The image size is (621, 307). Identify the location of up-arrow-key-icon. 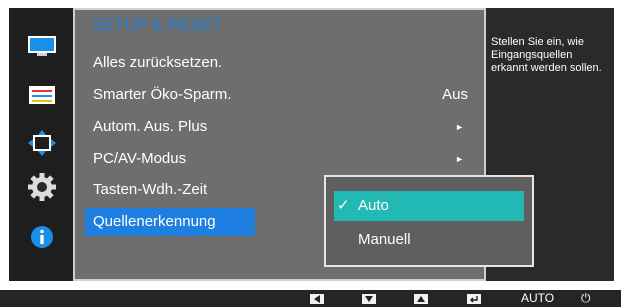
(421, 299).